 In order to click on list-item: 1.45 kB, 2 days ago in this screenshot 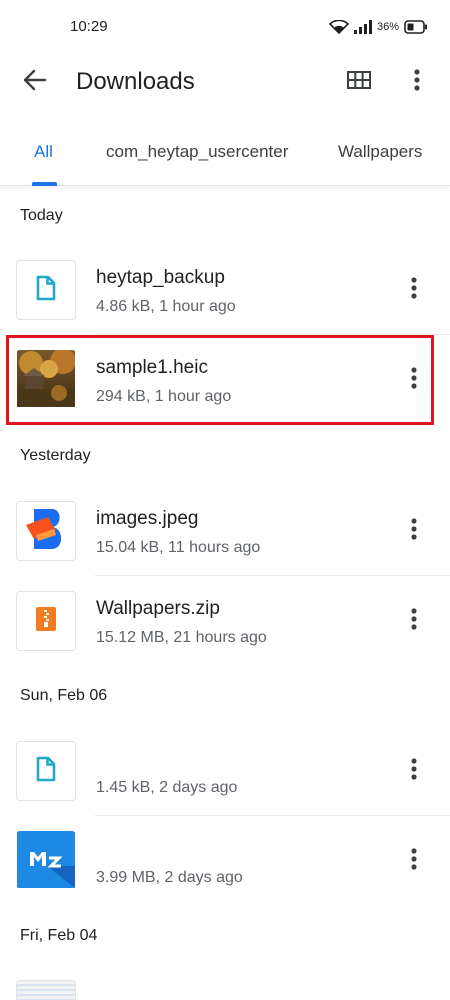, I will do `click(225, 771)`.